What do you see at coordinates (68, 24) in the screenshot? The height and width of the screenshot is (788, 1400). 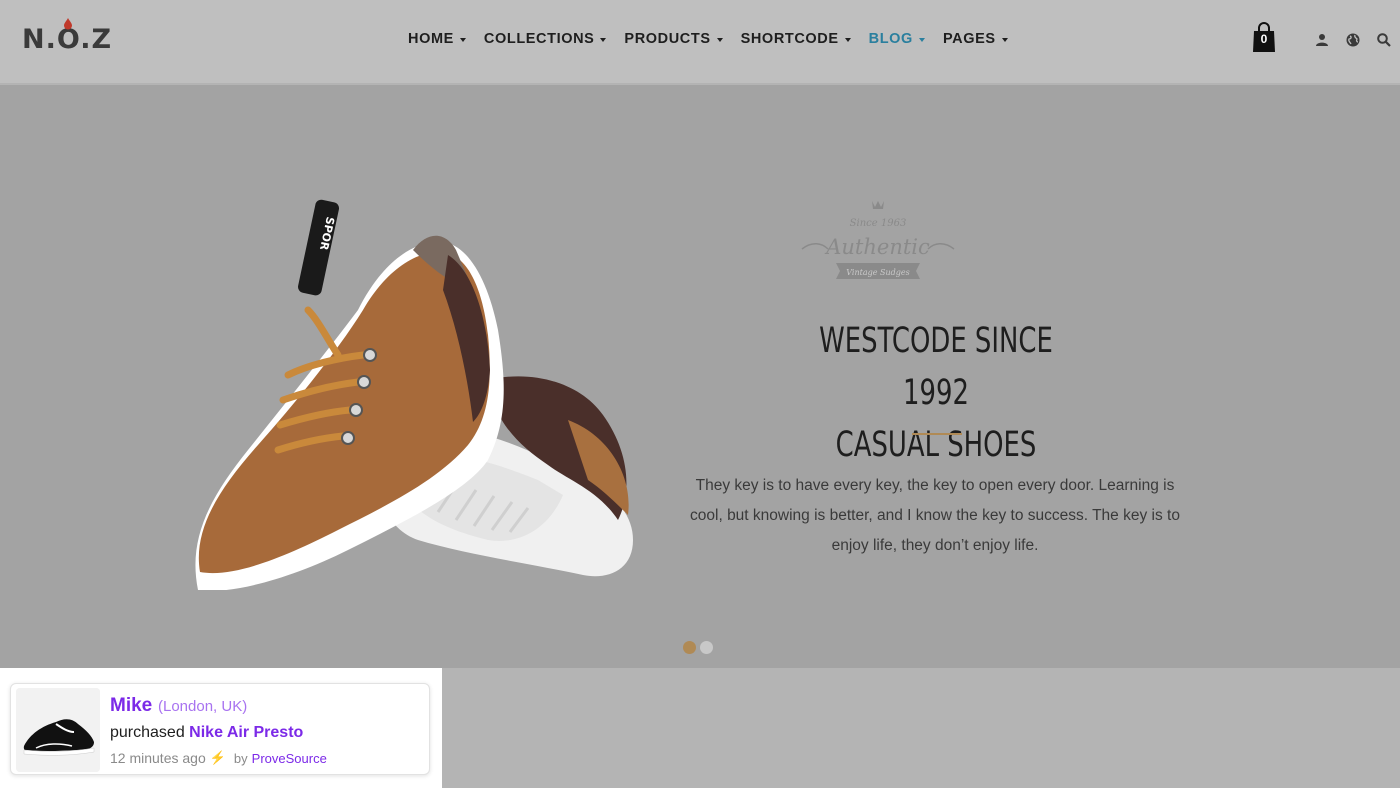 I see `logo-drop-icon` at bounding box center [68, 24].